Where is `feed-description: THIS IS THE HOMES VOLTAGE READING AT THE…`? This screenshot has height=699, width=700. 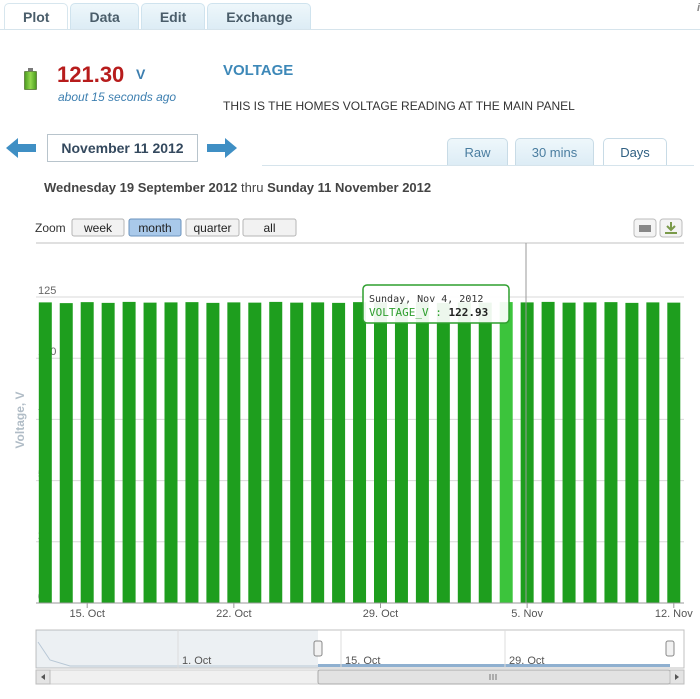 feed-description: THIS IS THE HOMES VOLTAGE READING AT THE… is located at coordinates (399, 106).